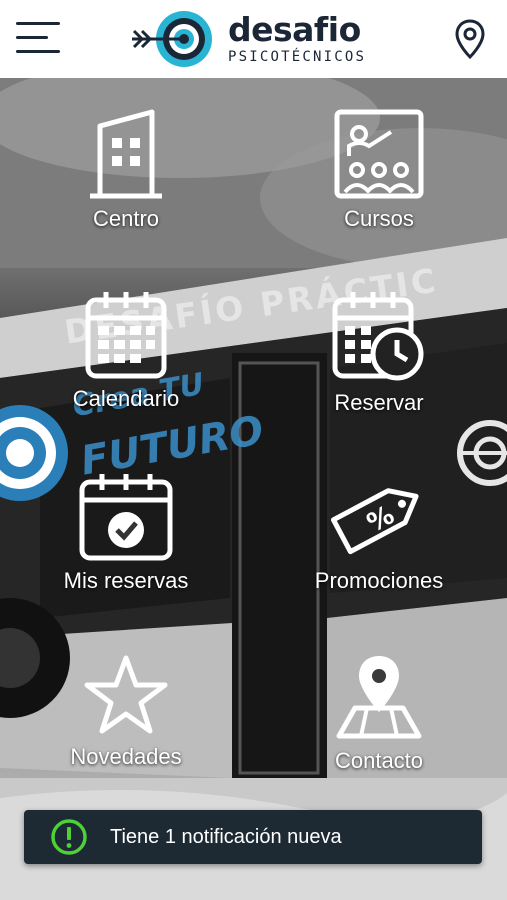  What do you see at coordinates (172, 39) in the screenshot?
I see `target-arrow-logo-icon` at bounding box center [172, 39].